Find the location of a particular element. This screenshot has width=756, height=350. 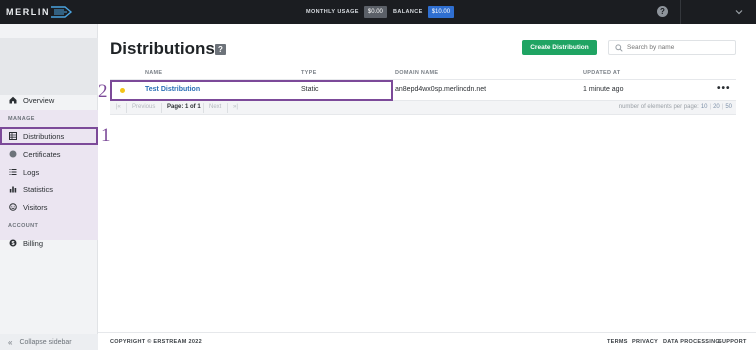

per-page-option-20: 20 is located at coordinates (716, 107).